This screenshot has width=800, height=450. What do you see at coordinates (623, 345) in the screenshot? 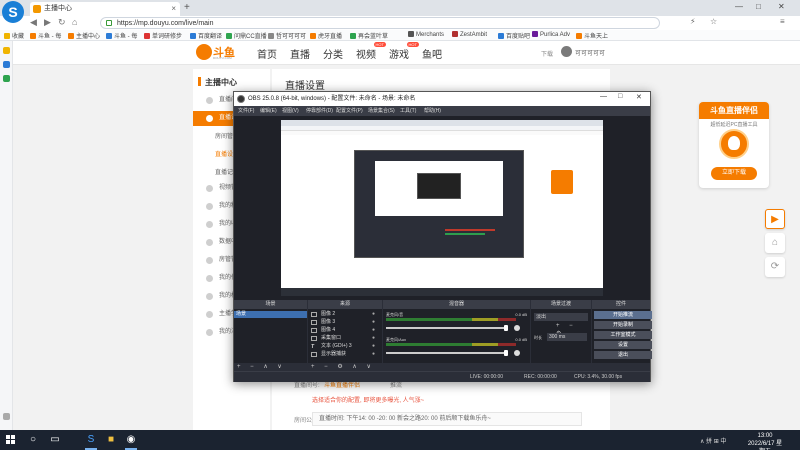
I see `settings-button: 设置` at bounding box center [623, 345].